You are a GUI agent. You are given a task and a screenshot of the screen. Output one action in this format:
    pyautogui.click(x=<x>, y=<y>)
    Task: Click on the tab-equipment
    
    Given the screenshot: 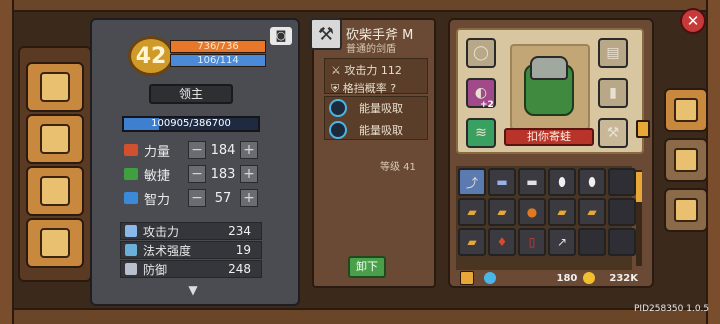 What is the action you would take?
    pyautogui.click(x=686, y=110)
    